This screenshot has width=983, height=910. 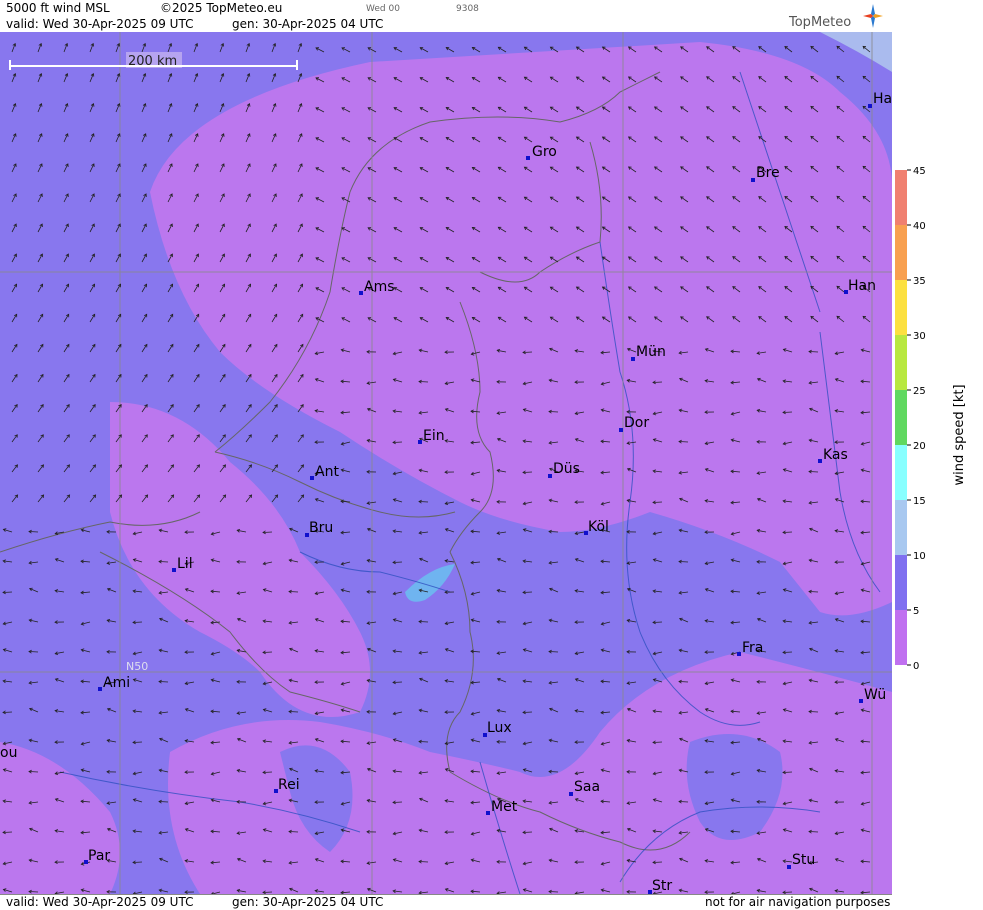 What do you see at coordinates (185, 564) in the screenshot?
I see `svg-text: Lil` at bounding box center [185, 564].